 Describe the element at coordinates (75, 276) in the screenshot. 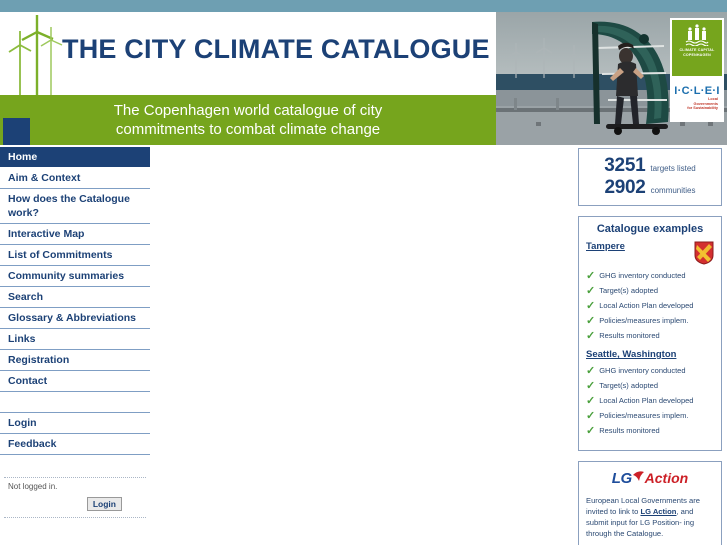

I see `sidebar-item-community-summaries: Community summaries` at that location.